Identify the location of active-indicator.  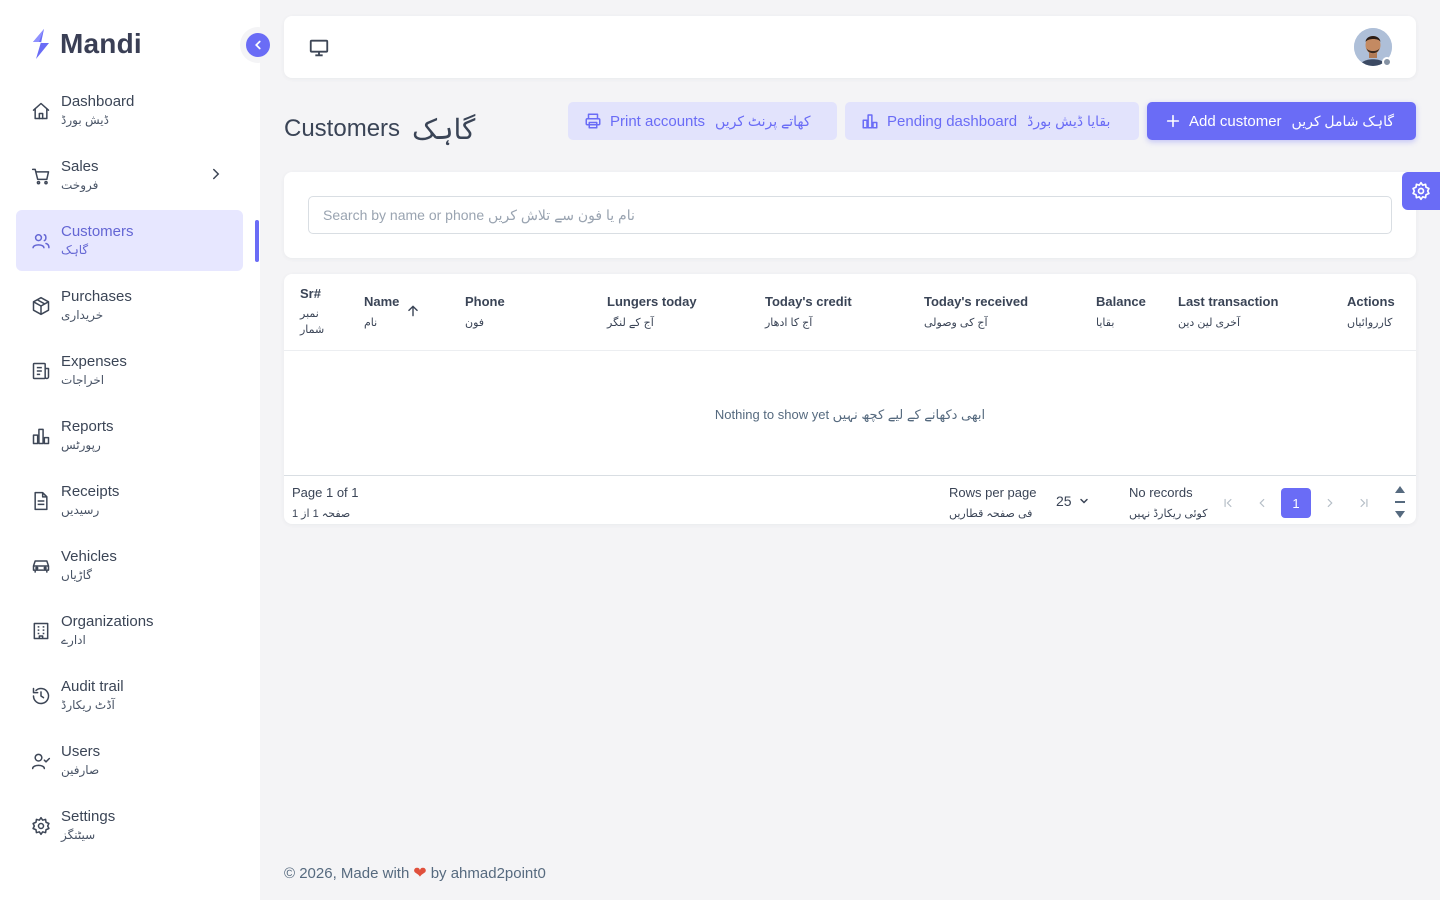
(257, 241).